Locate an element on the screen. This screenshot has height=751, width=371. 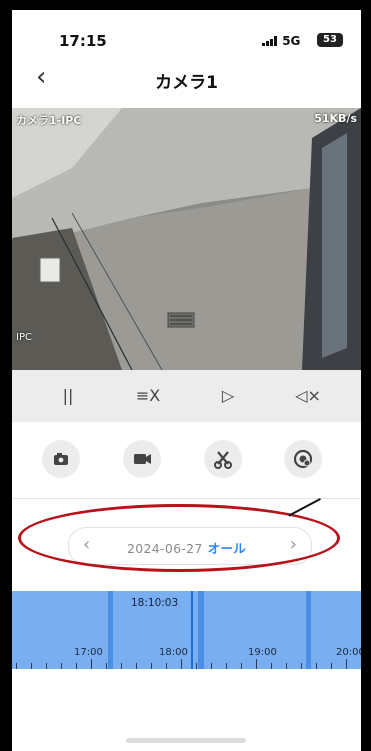
signal-indicator: 5G is located at coordinates (281, 41).